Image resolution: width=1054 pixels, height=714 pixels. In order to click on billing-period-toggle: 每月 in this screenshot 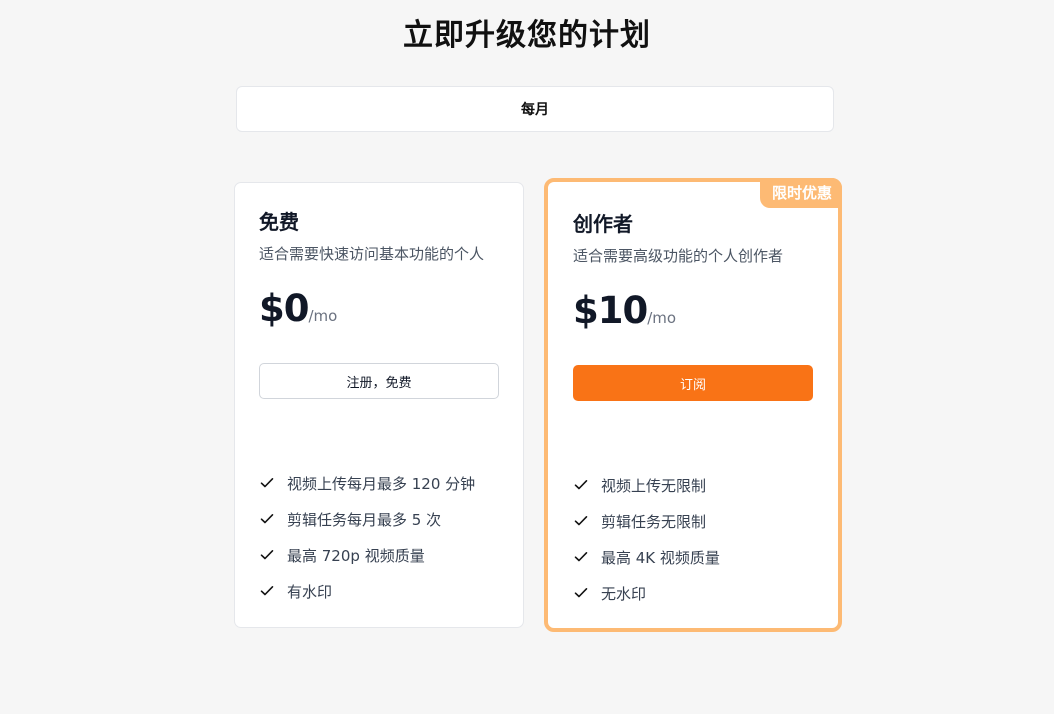, I will do `click(535, 109)`.